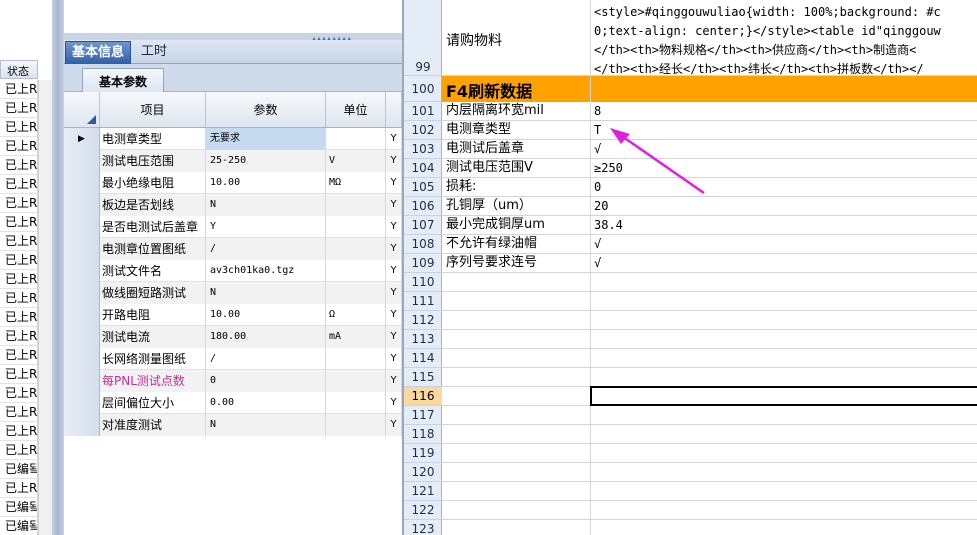 Image resolution: width=977 pixels, height=535 pixels. I want to click on cell-a100: F4刷新数据, so click(489, 90).